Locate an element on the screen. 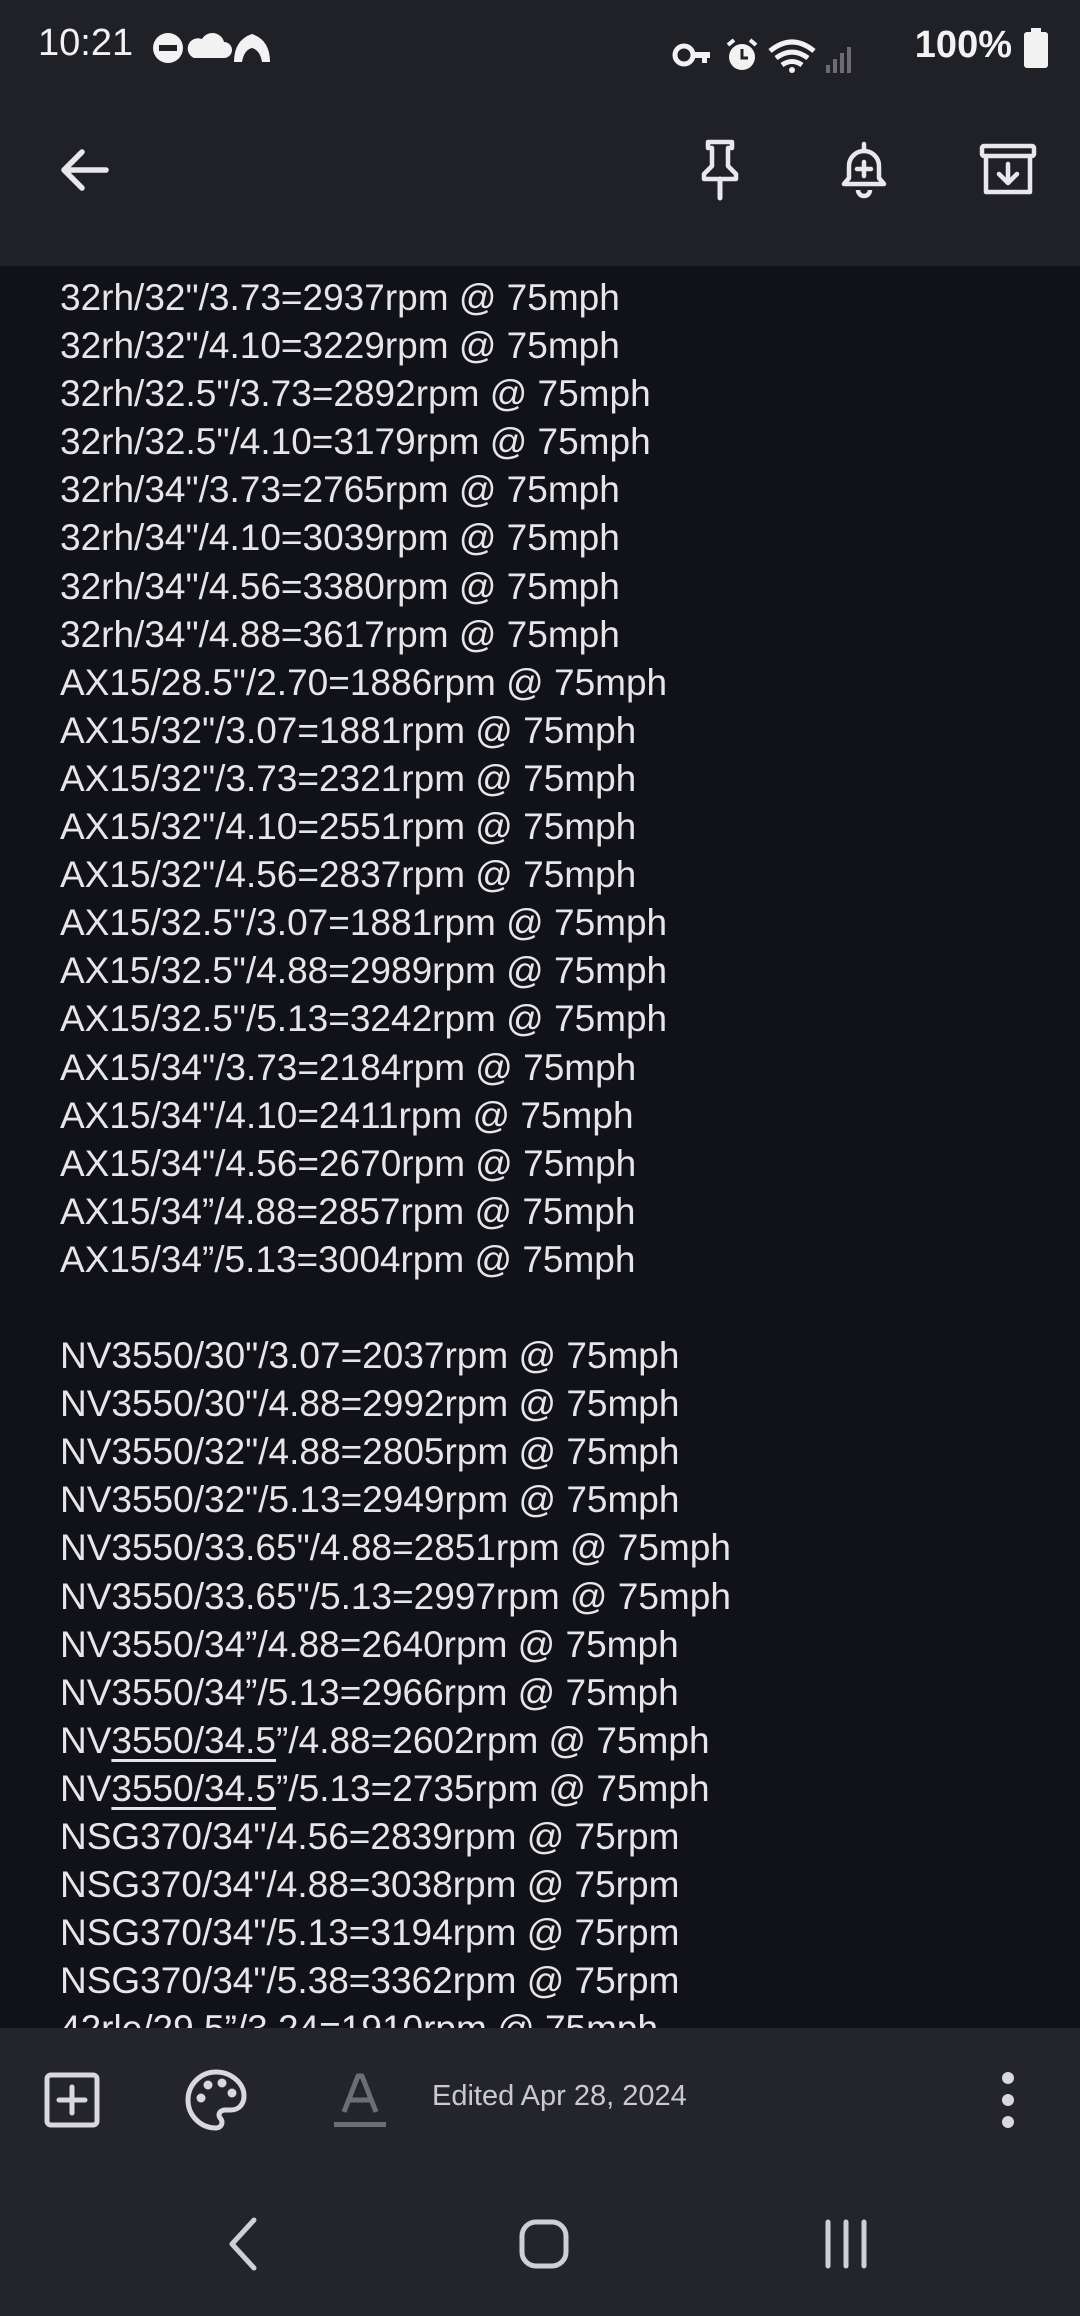 This screenshot has height=2316, width=1080. app-notification-icon is located at coordinates (252, 48).